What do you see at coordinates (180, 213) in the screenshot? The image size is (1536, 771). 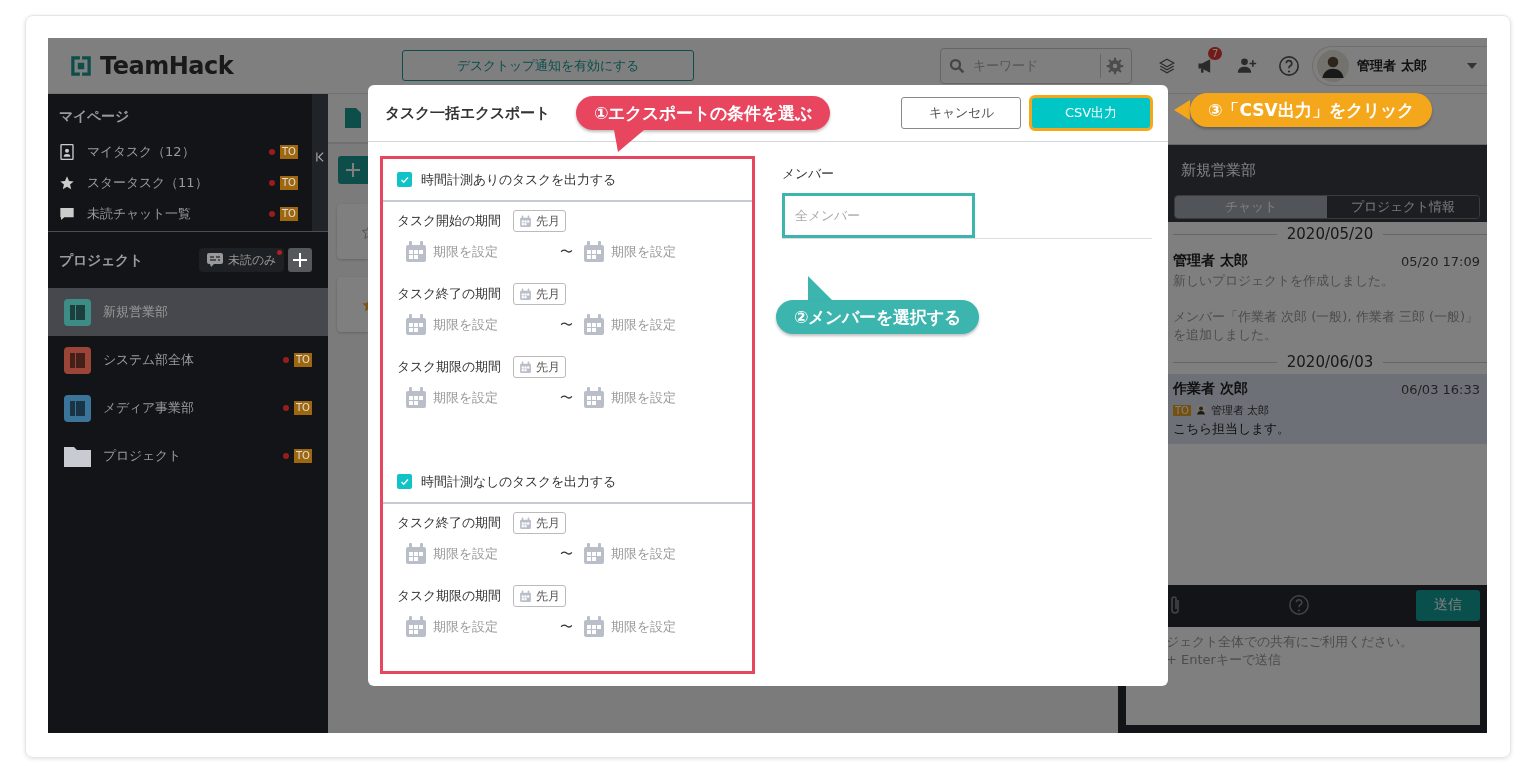 I see `sidebar-item: 未読チャット一覧 TO` at bounding box center [180, 213].